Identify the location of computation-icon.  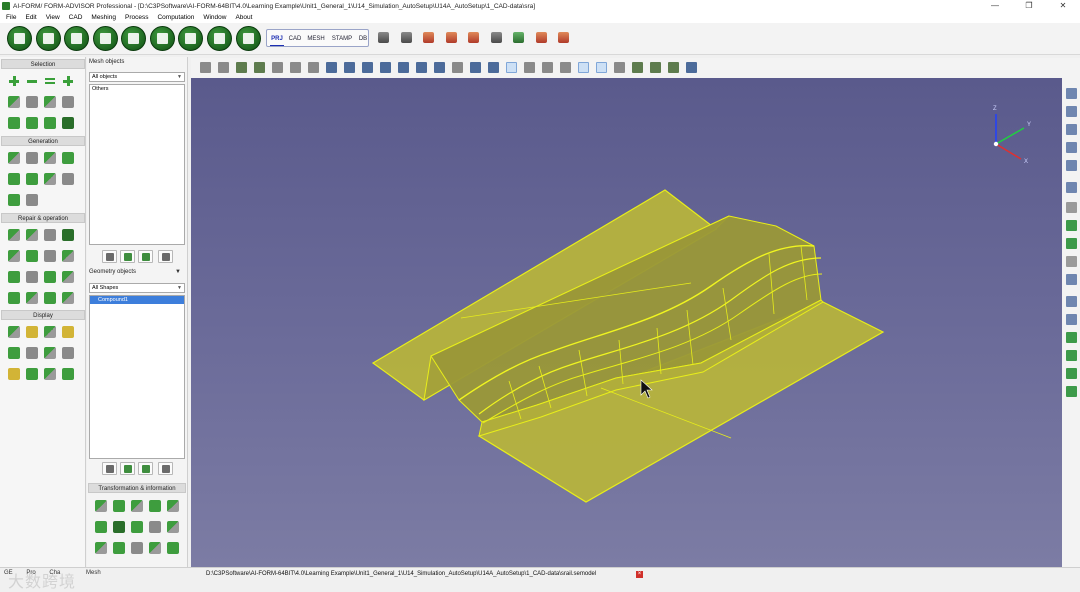
(190, 38).